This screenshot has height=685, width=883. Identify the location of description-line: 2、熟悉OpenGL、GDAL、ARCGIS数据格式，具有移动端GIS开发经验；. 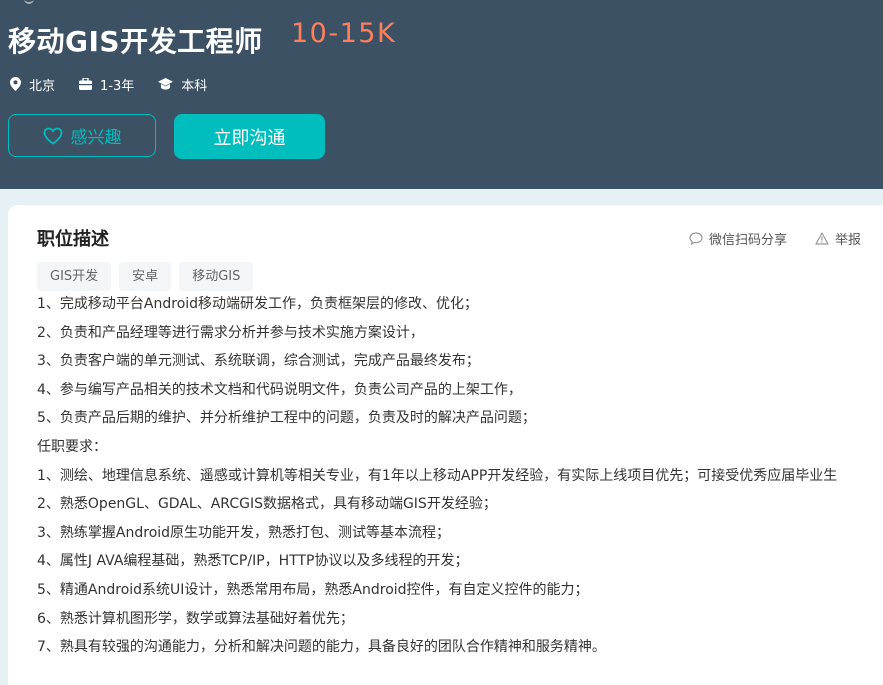
(267, 504).